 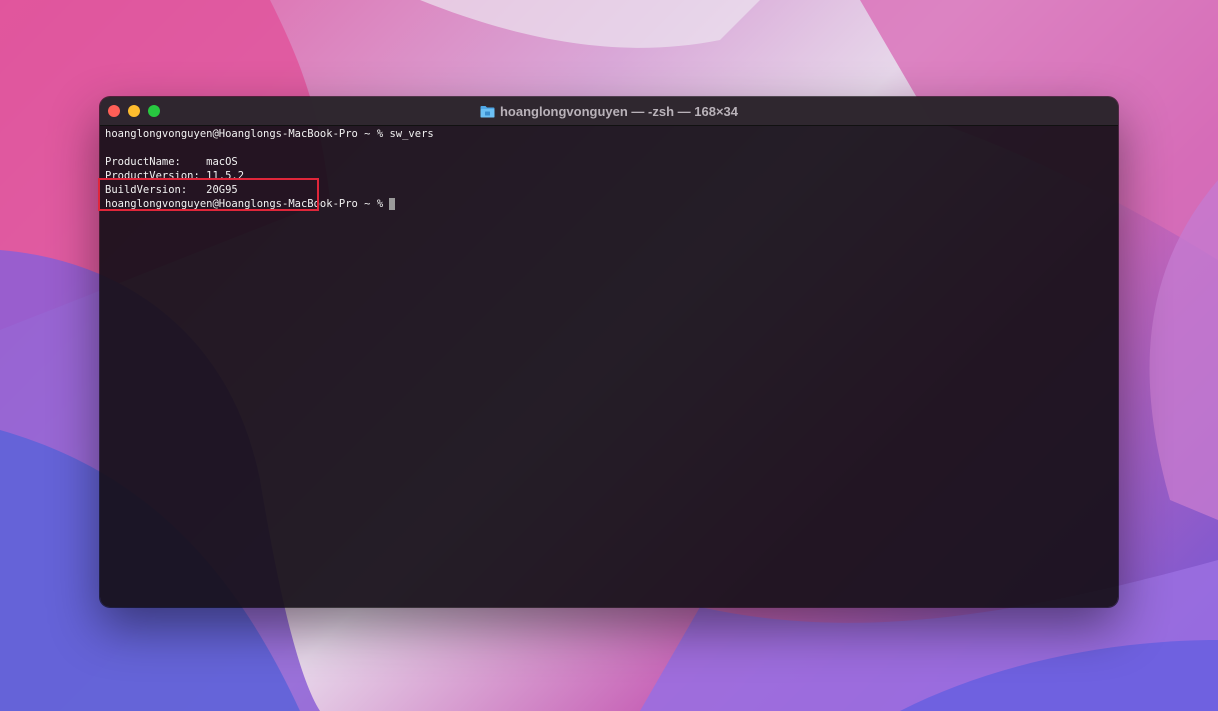 I want to click on highlight-annotation-box, so click(x=208, y=194).